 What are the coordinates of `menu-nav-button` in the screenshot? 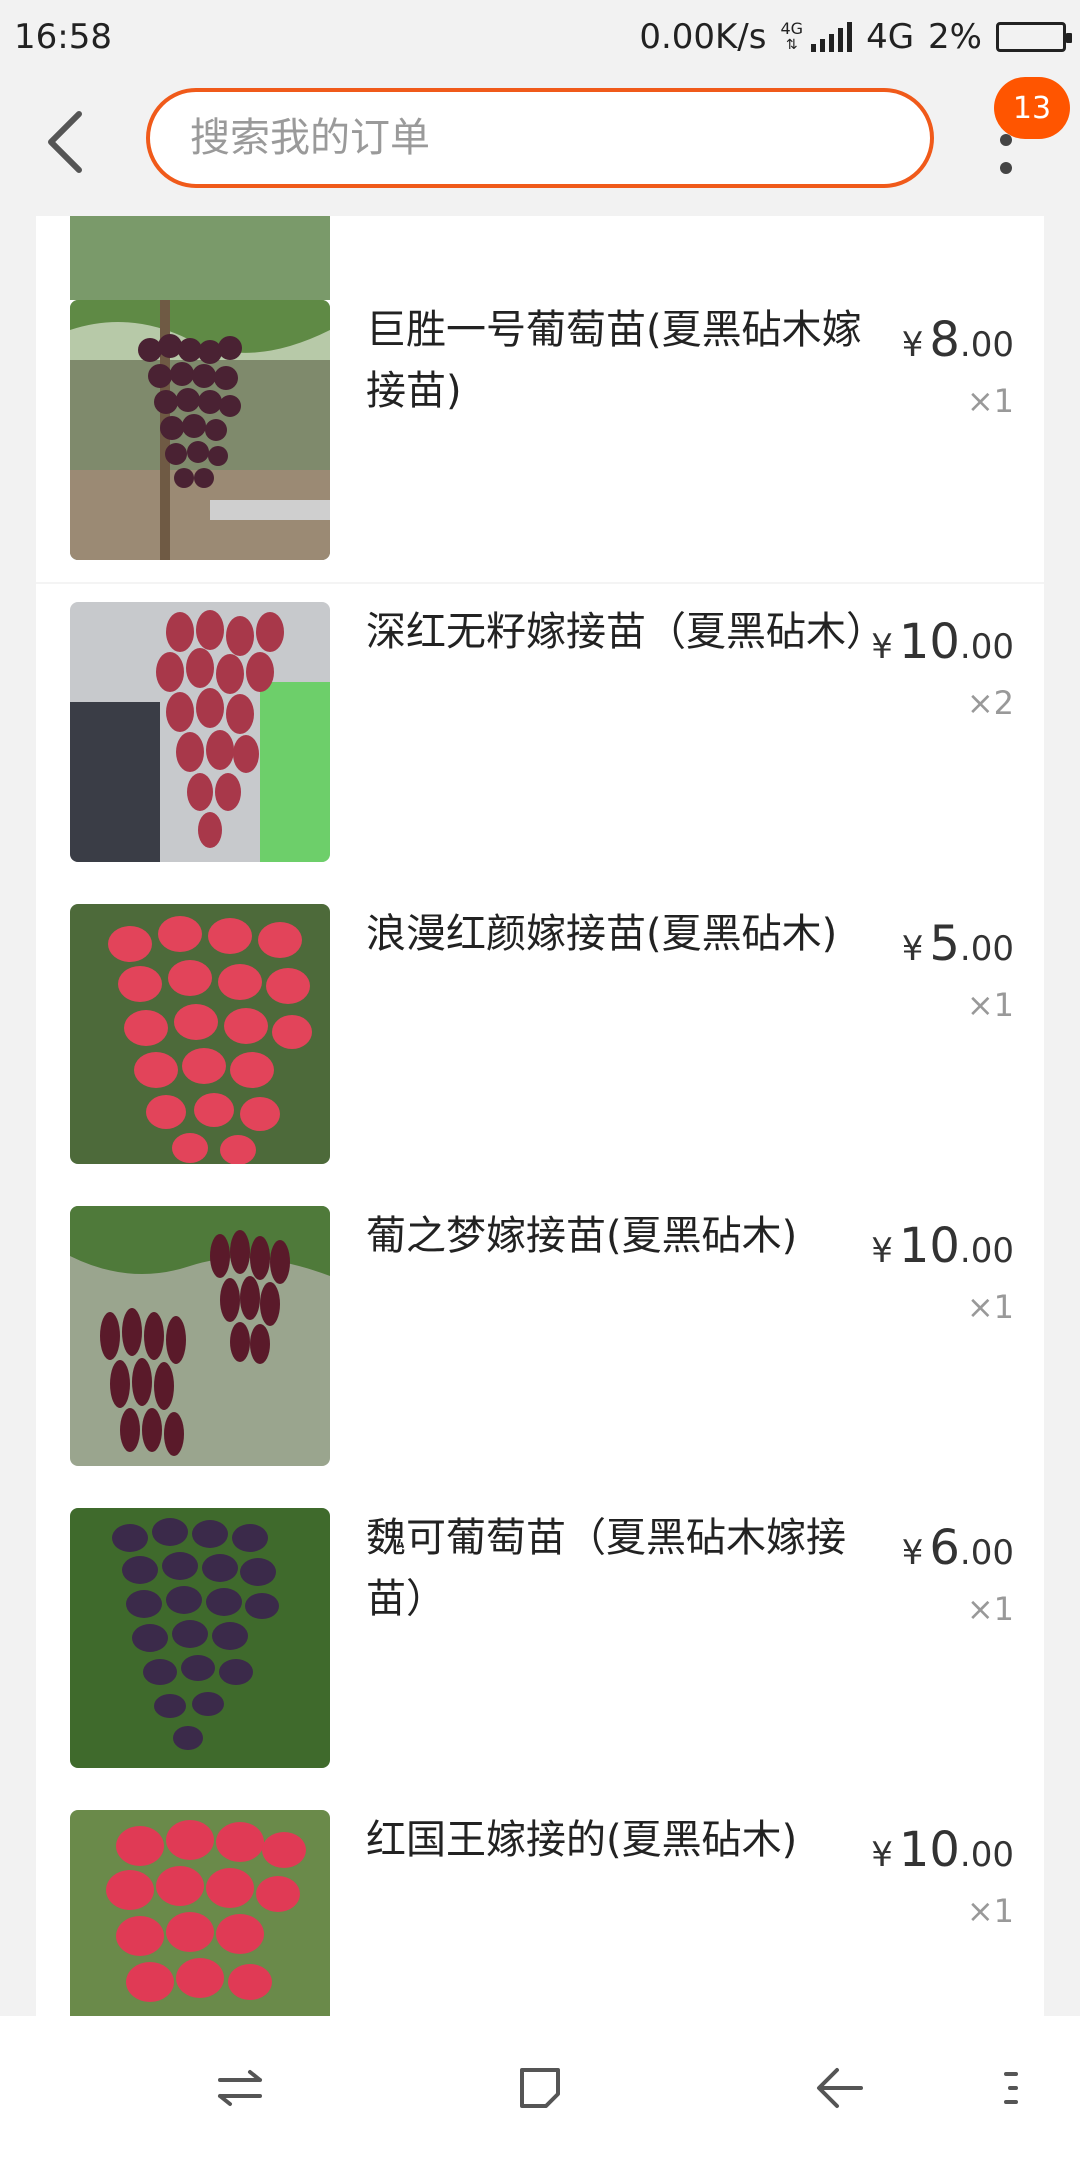 It's located at (1010, 2088).